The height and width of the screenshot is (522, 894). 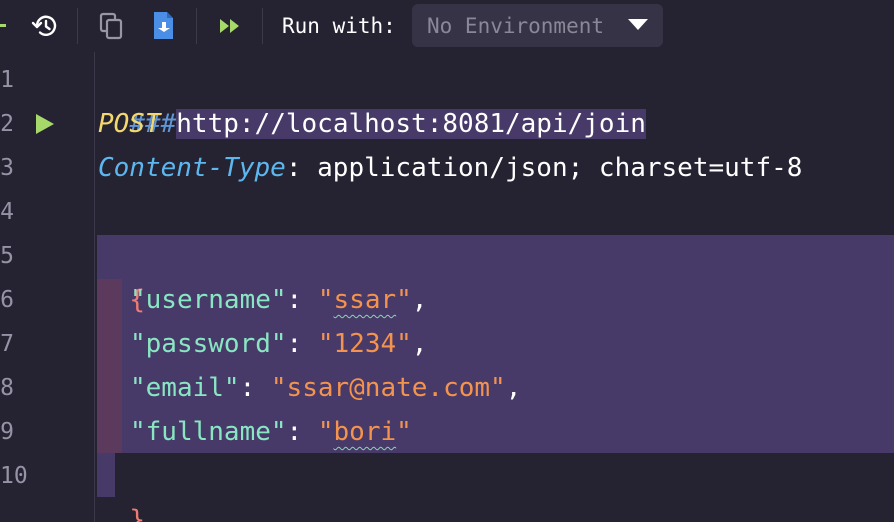 I want to click on json-key: "password", so click(x=208, y=344).